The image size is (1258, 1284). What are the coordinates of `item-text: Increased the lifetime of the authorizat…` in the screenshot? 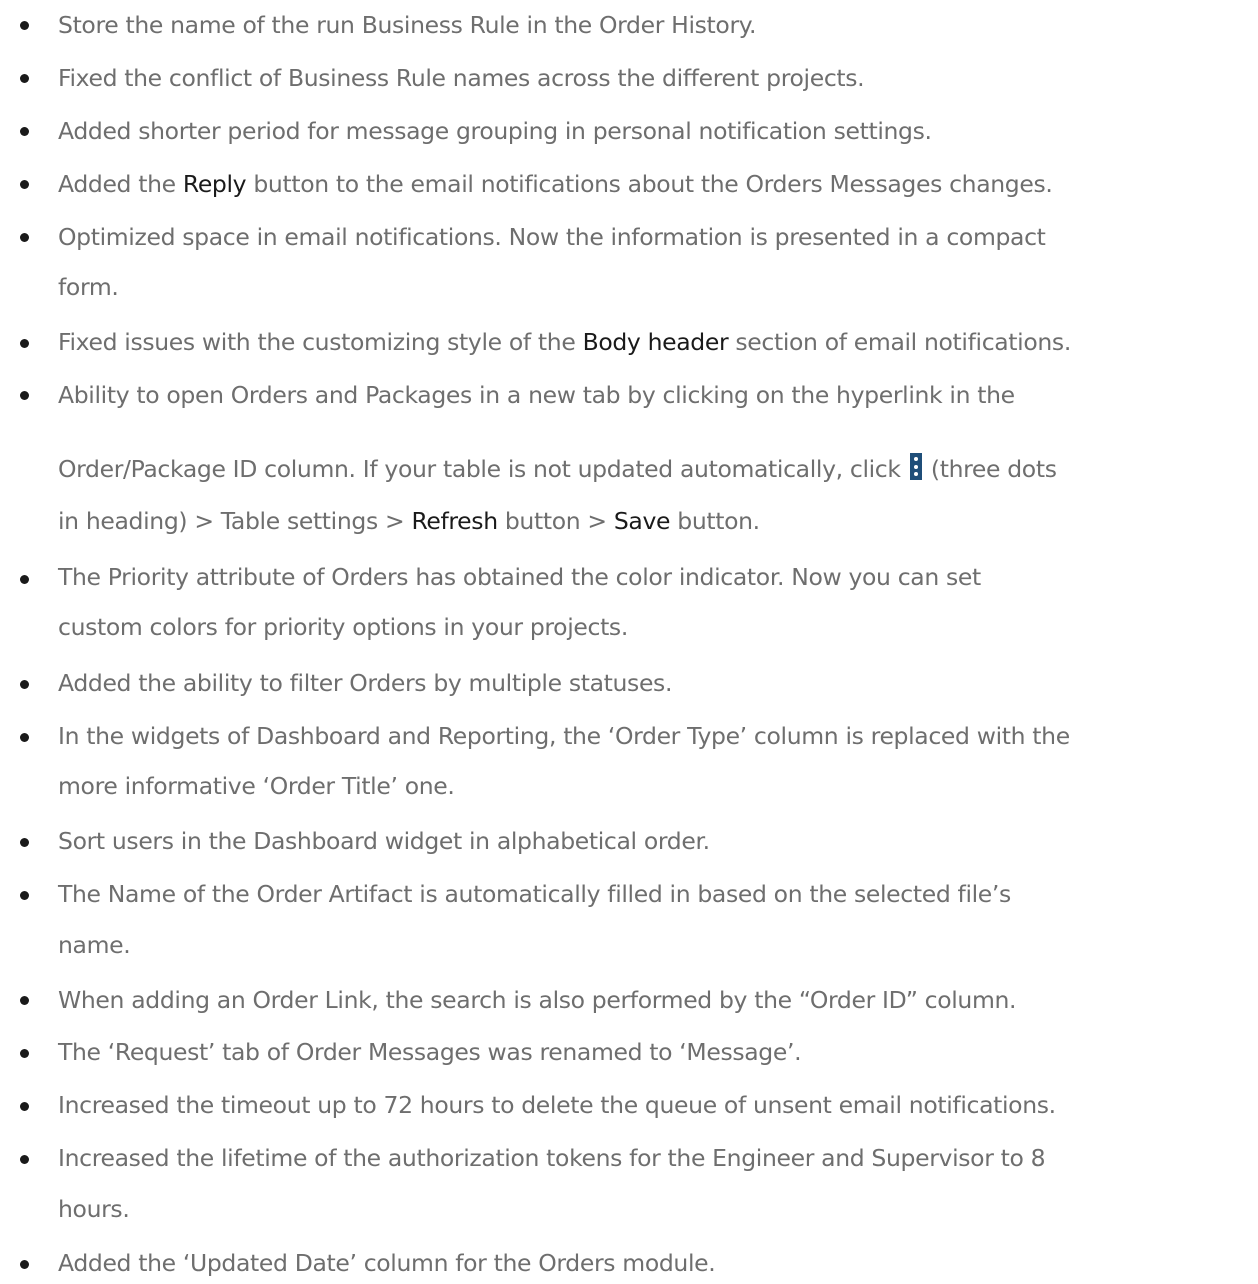 It's located at (552, 1158).